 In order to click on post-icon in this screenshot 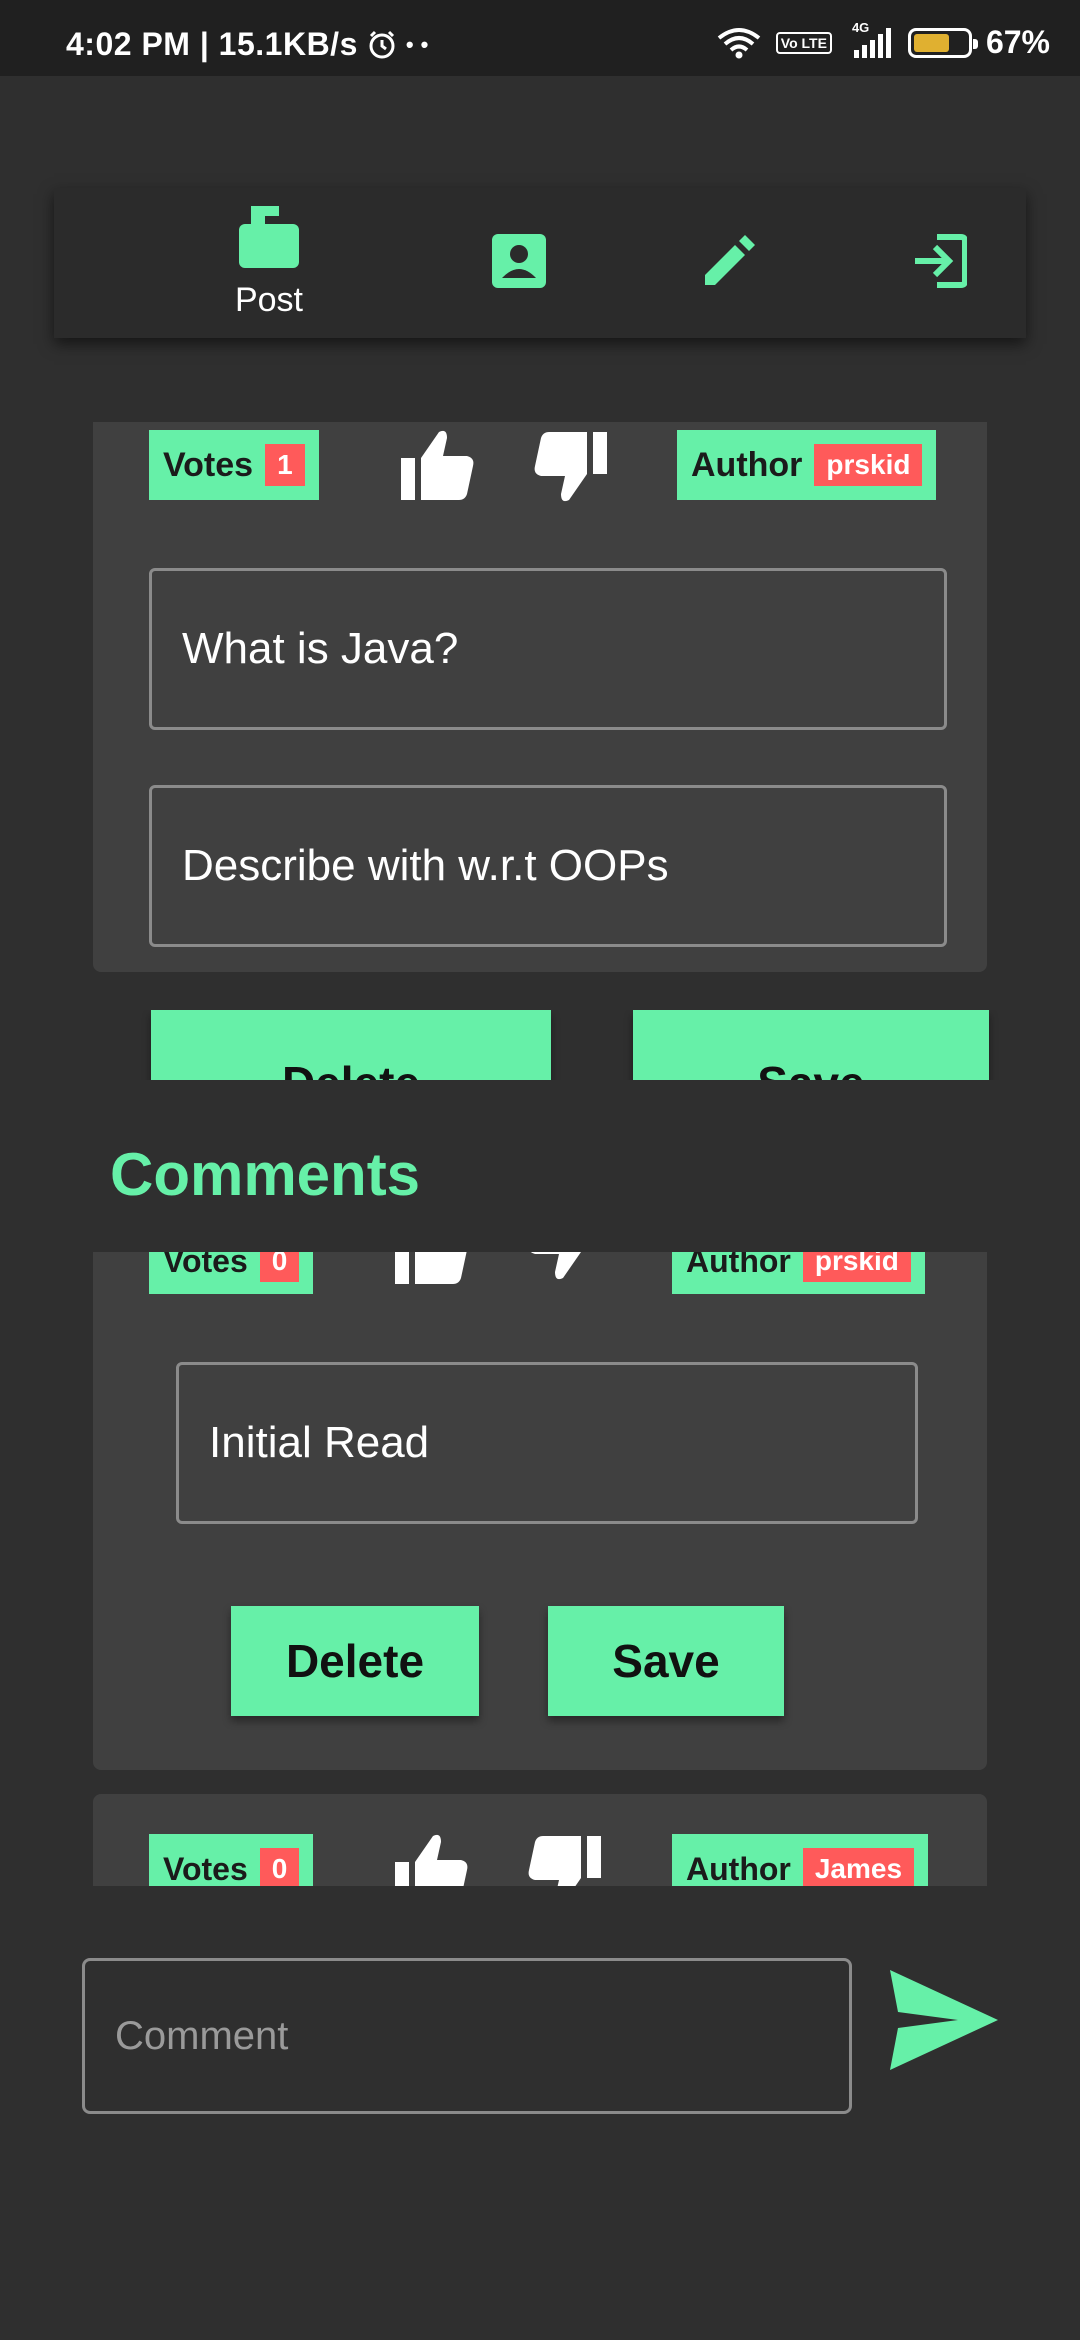, I will do `click(269, 239)`.